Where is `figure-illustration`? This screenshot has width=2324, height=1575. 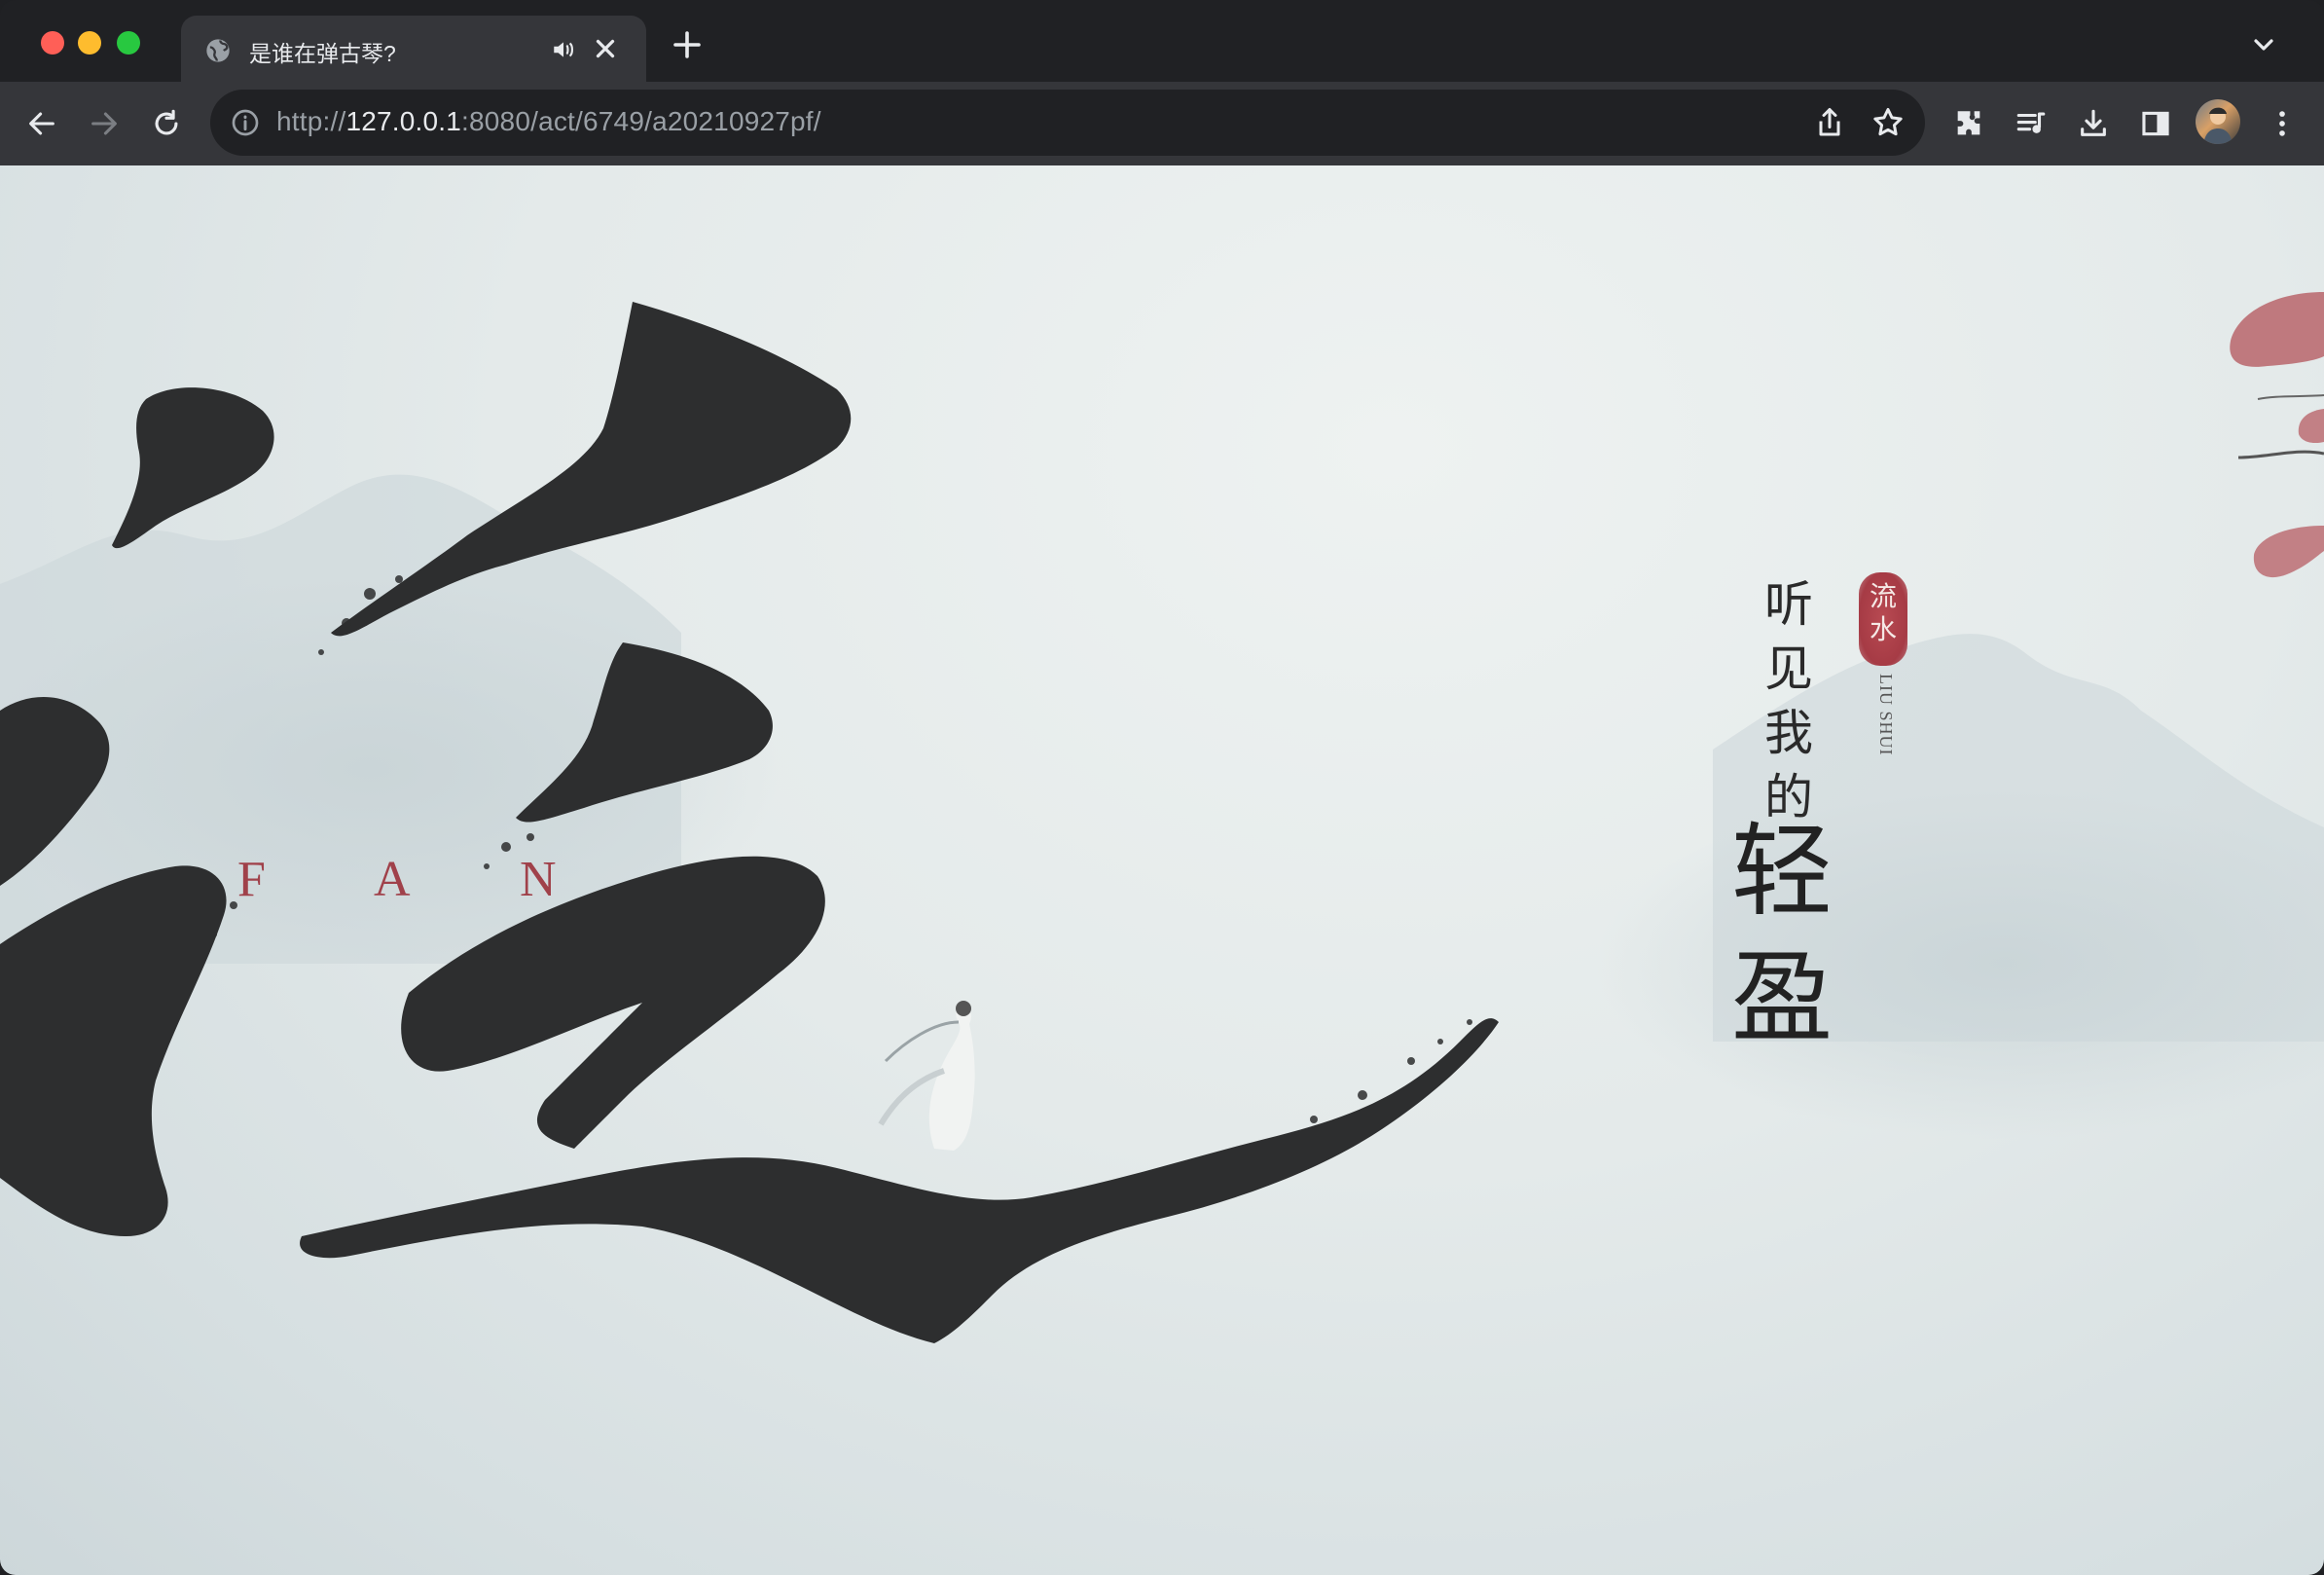 figure-illustration is located at coordinates (926, 1076).